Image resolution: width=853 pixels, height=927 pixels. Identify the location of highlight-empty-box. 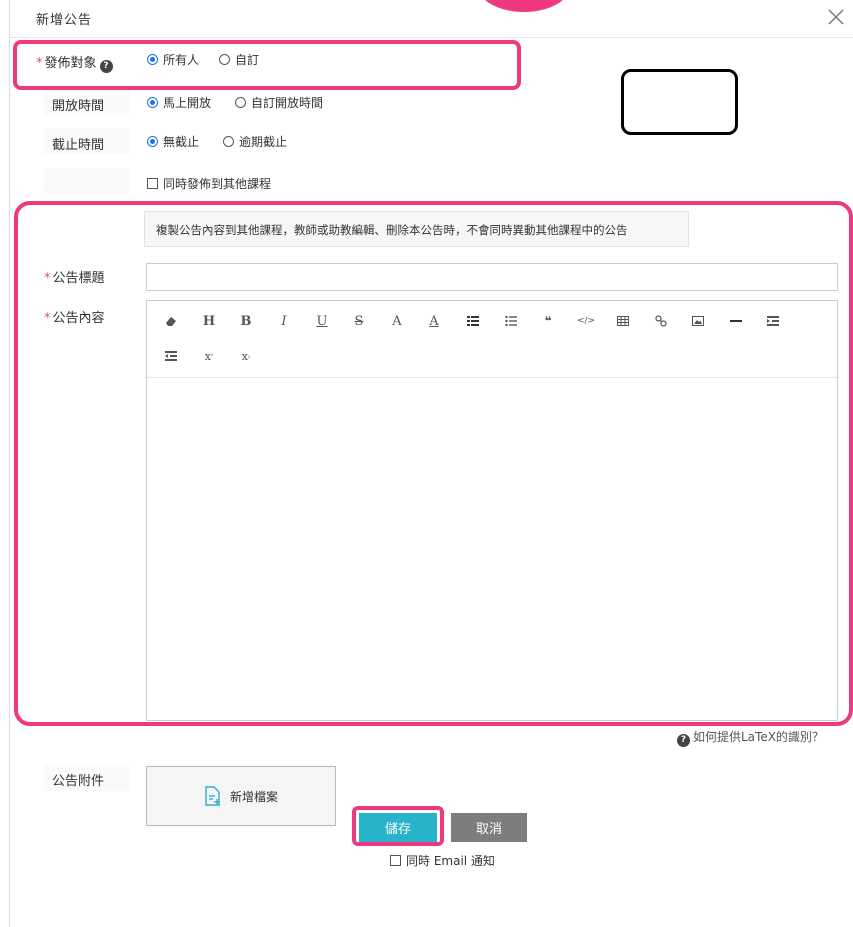
(679, 102).